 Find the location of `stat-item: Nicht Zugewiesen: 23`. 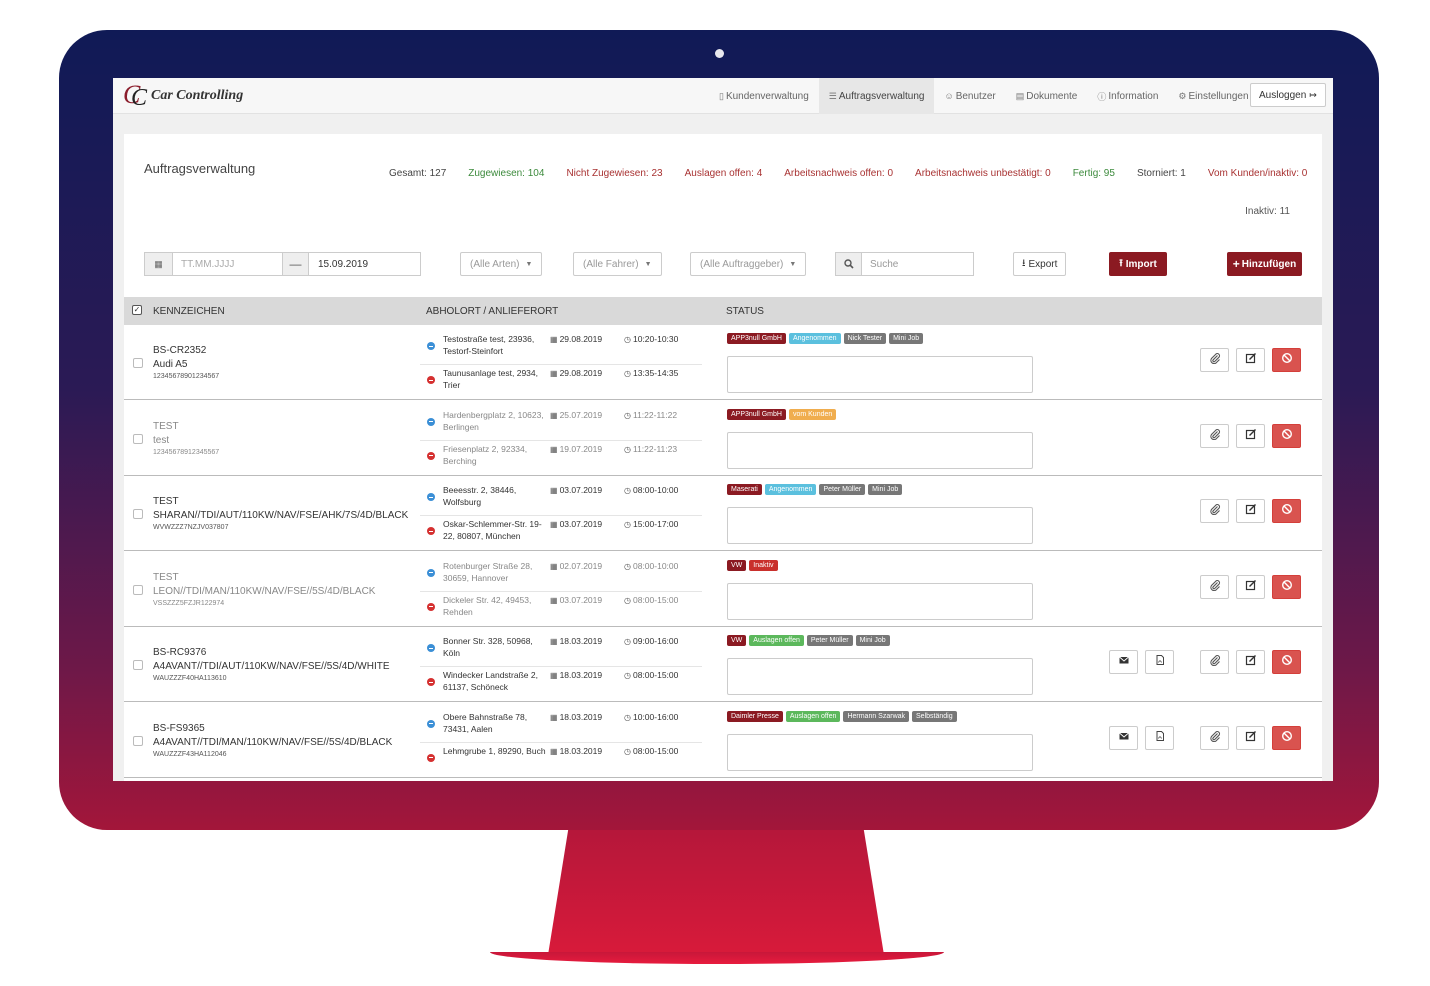

stat-item: Nicht Zugewiesen: 23 is located at coordinates (614, 173).